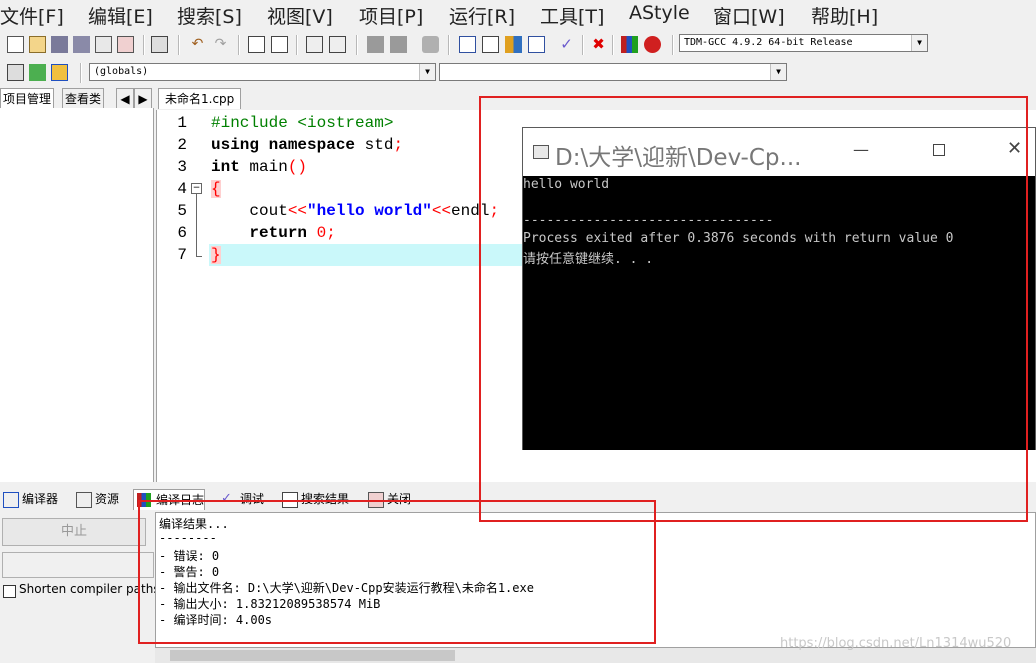 The height and width of the screenshot is (663, 1036). What do you see at coordinates (312, 655) in the screenshot?
I see `scrollbar-thumb` at bounding box center [312, 655].